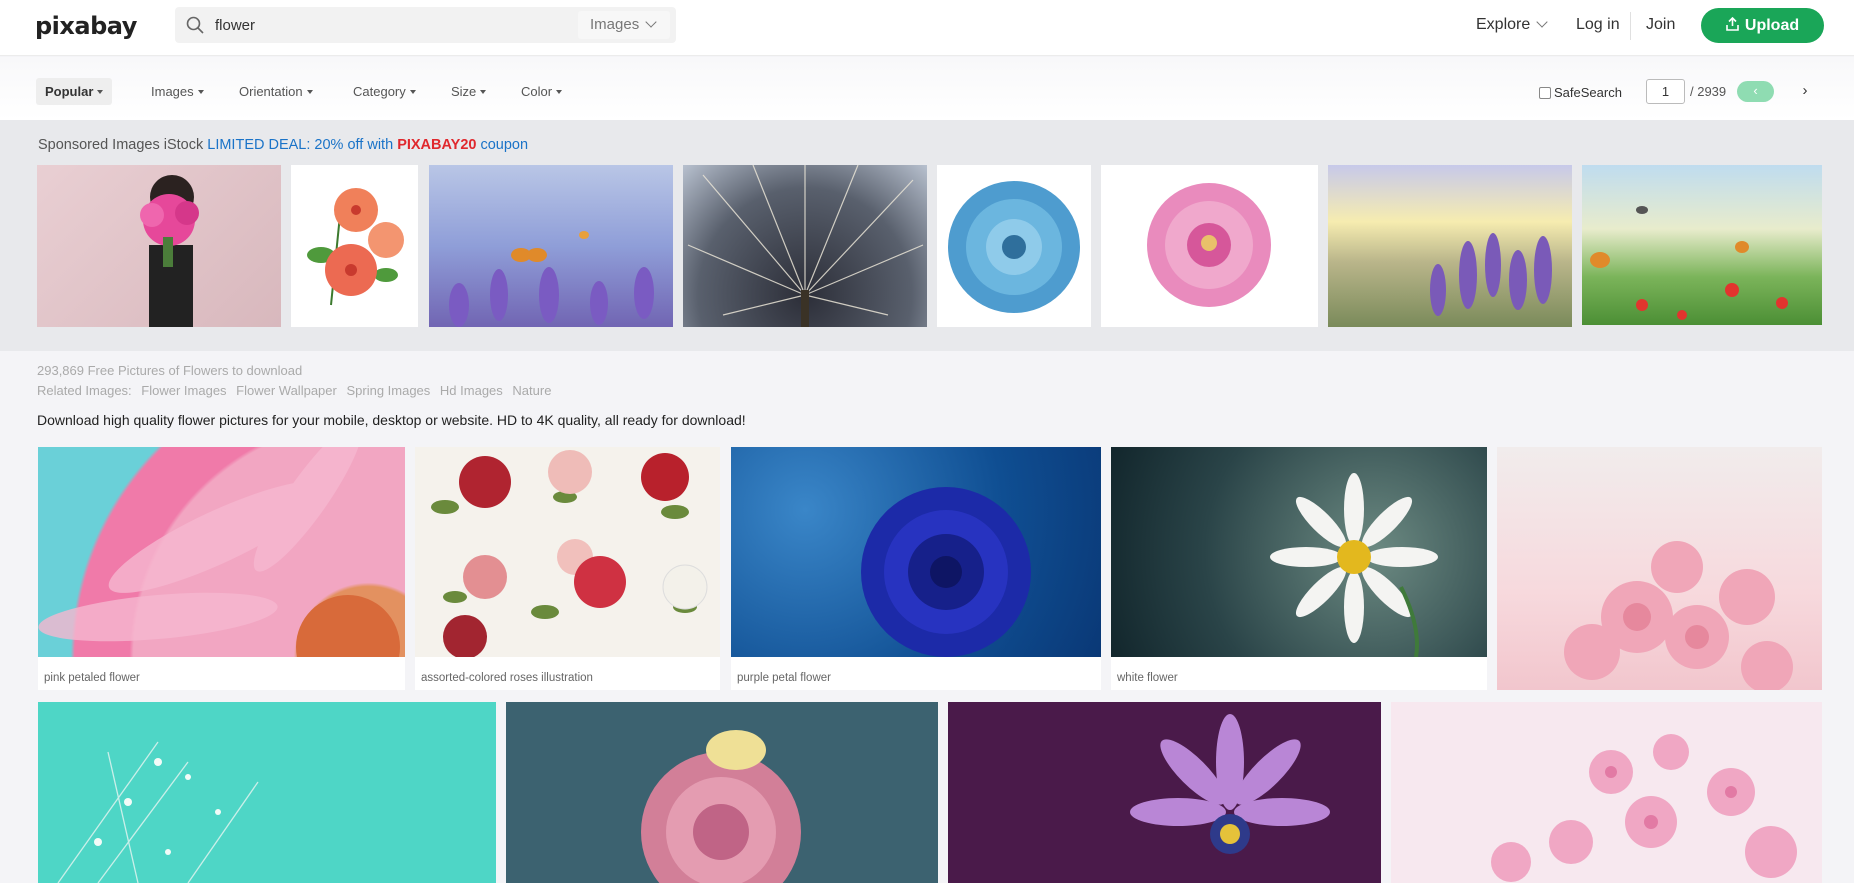  I want to click on explore-menu: Explore, so click(1512, 25).